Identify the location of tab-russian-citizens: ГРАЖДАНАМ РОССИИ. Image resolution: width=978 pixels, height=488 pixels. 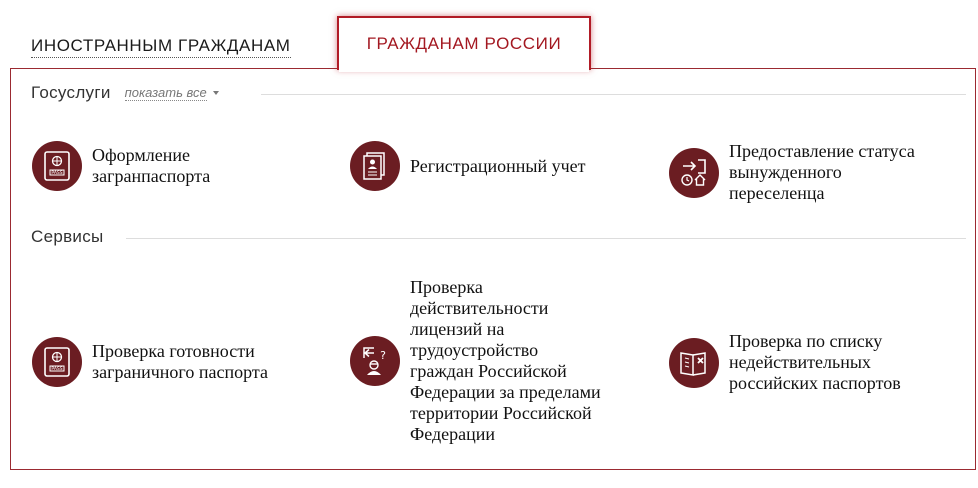
(464, 43).